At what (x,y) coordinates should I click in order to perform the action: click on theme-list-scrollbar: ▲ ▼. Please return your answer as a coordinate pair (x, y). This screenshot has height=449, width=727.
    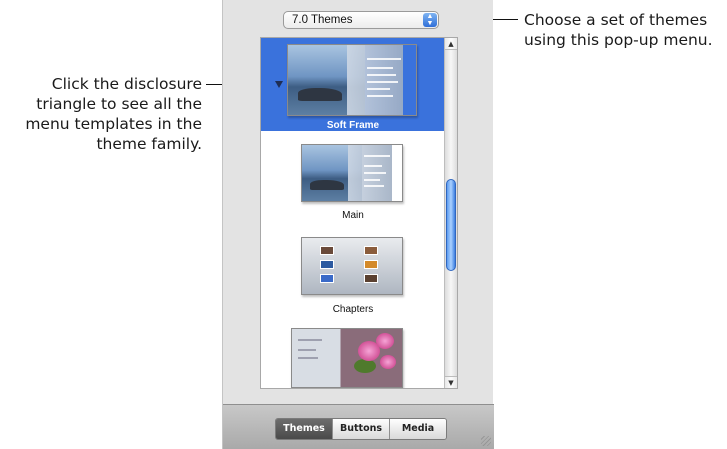
    Looking at the image, I should click on (450, 213).